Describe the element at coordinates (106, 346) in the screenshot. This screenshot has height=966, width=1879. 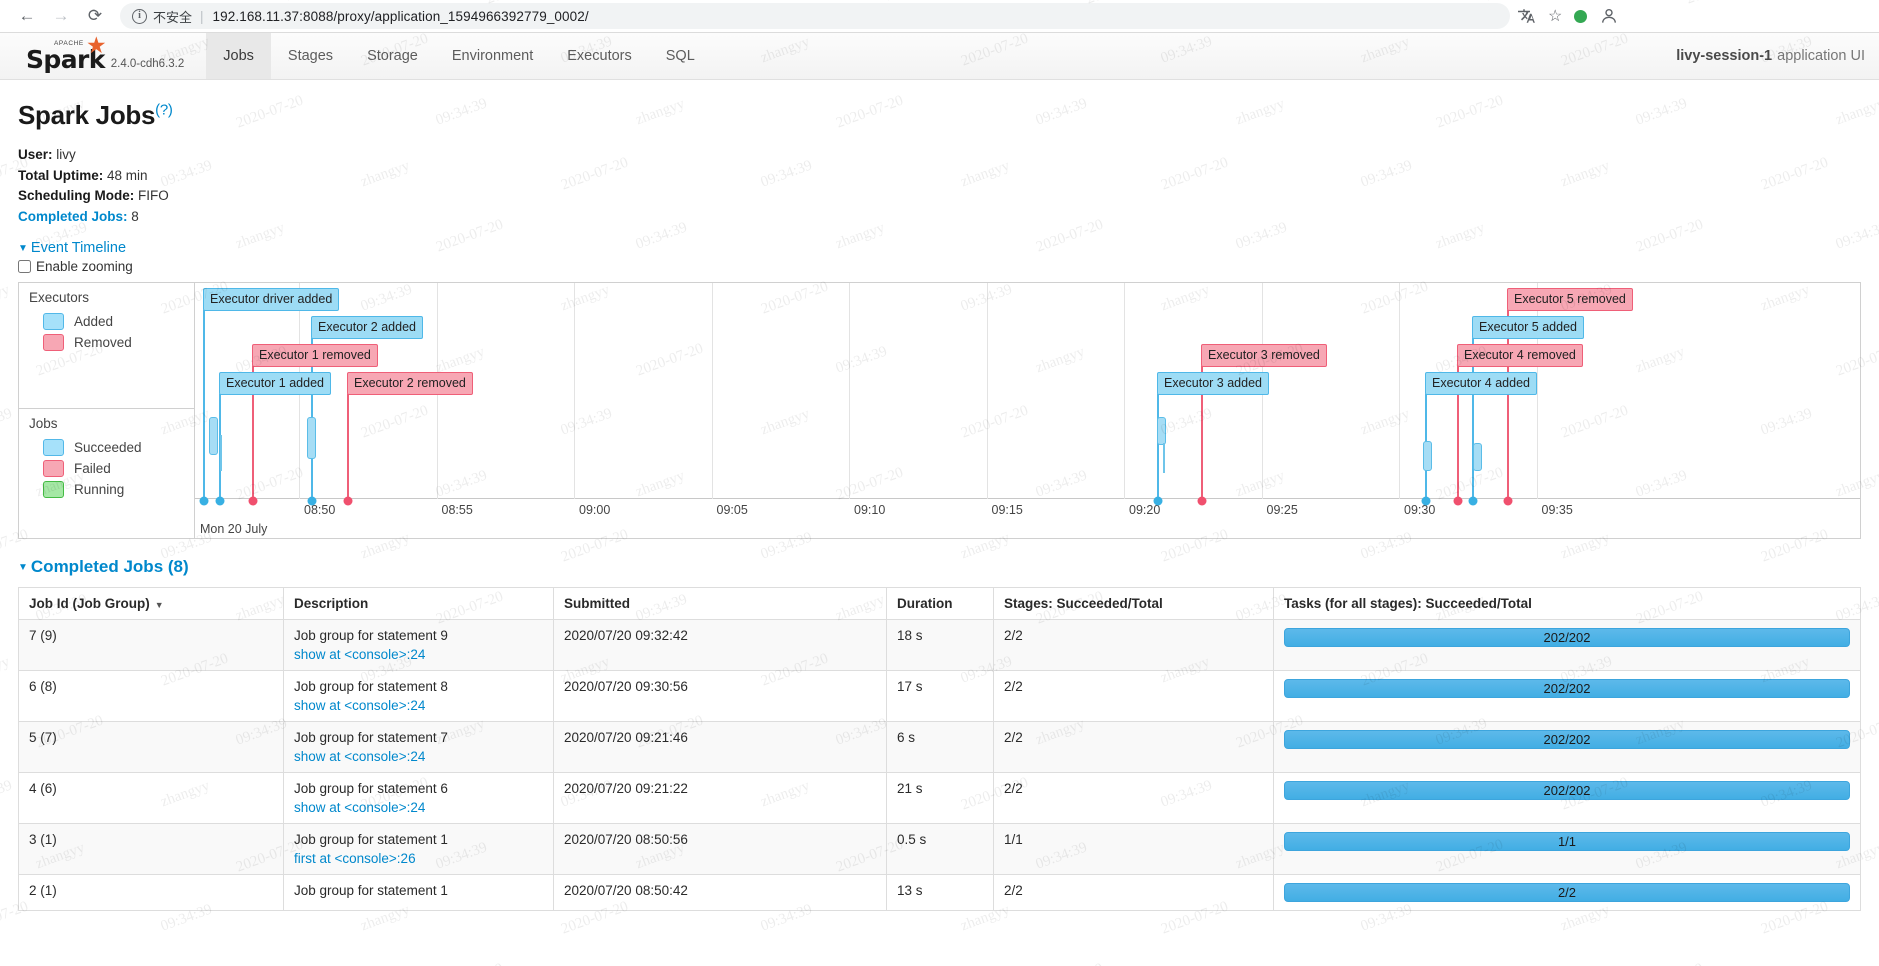
I see `legend-executors: Executors Added Removed` at that location.